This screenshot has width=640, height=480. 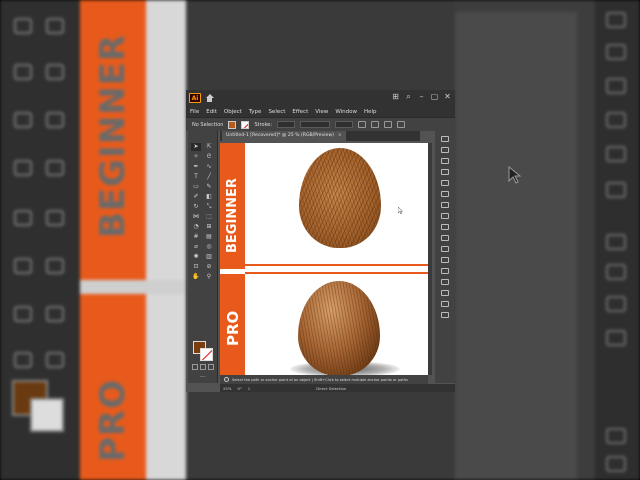 What do you see at coordinates (286, 124) in the screenshot?
I see `stroke-weight-field` at bounding box center [286, 124].